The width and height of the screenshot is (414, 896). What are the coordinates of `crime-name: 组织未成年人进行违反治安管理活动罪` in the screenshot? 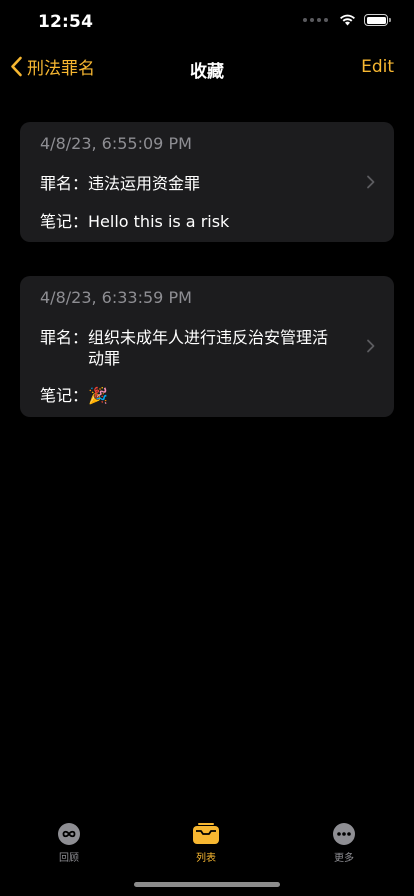 It's located at (208, 348).